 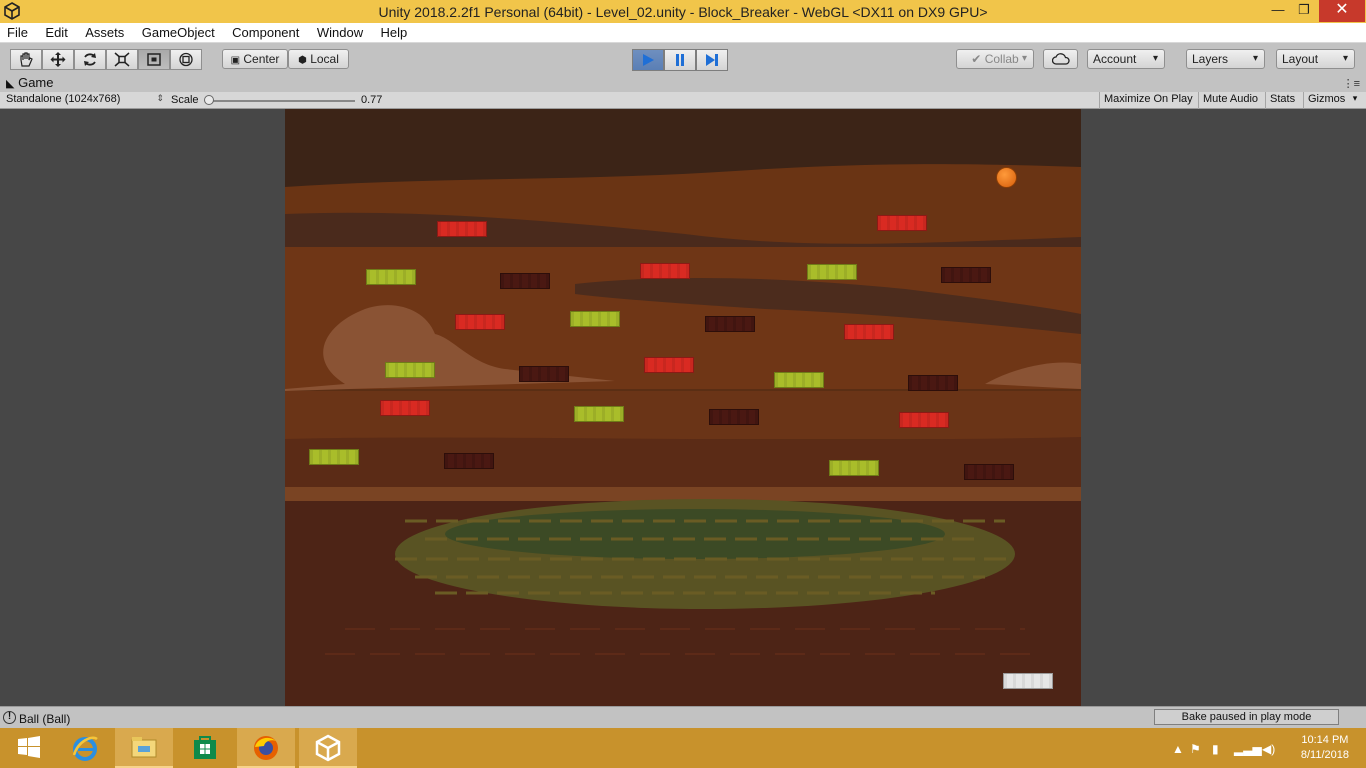 I want to click on main-toolbar: ▣ Center ⬢ Local ✔ Collab Account, so click(x=683, y=59).